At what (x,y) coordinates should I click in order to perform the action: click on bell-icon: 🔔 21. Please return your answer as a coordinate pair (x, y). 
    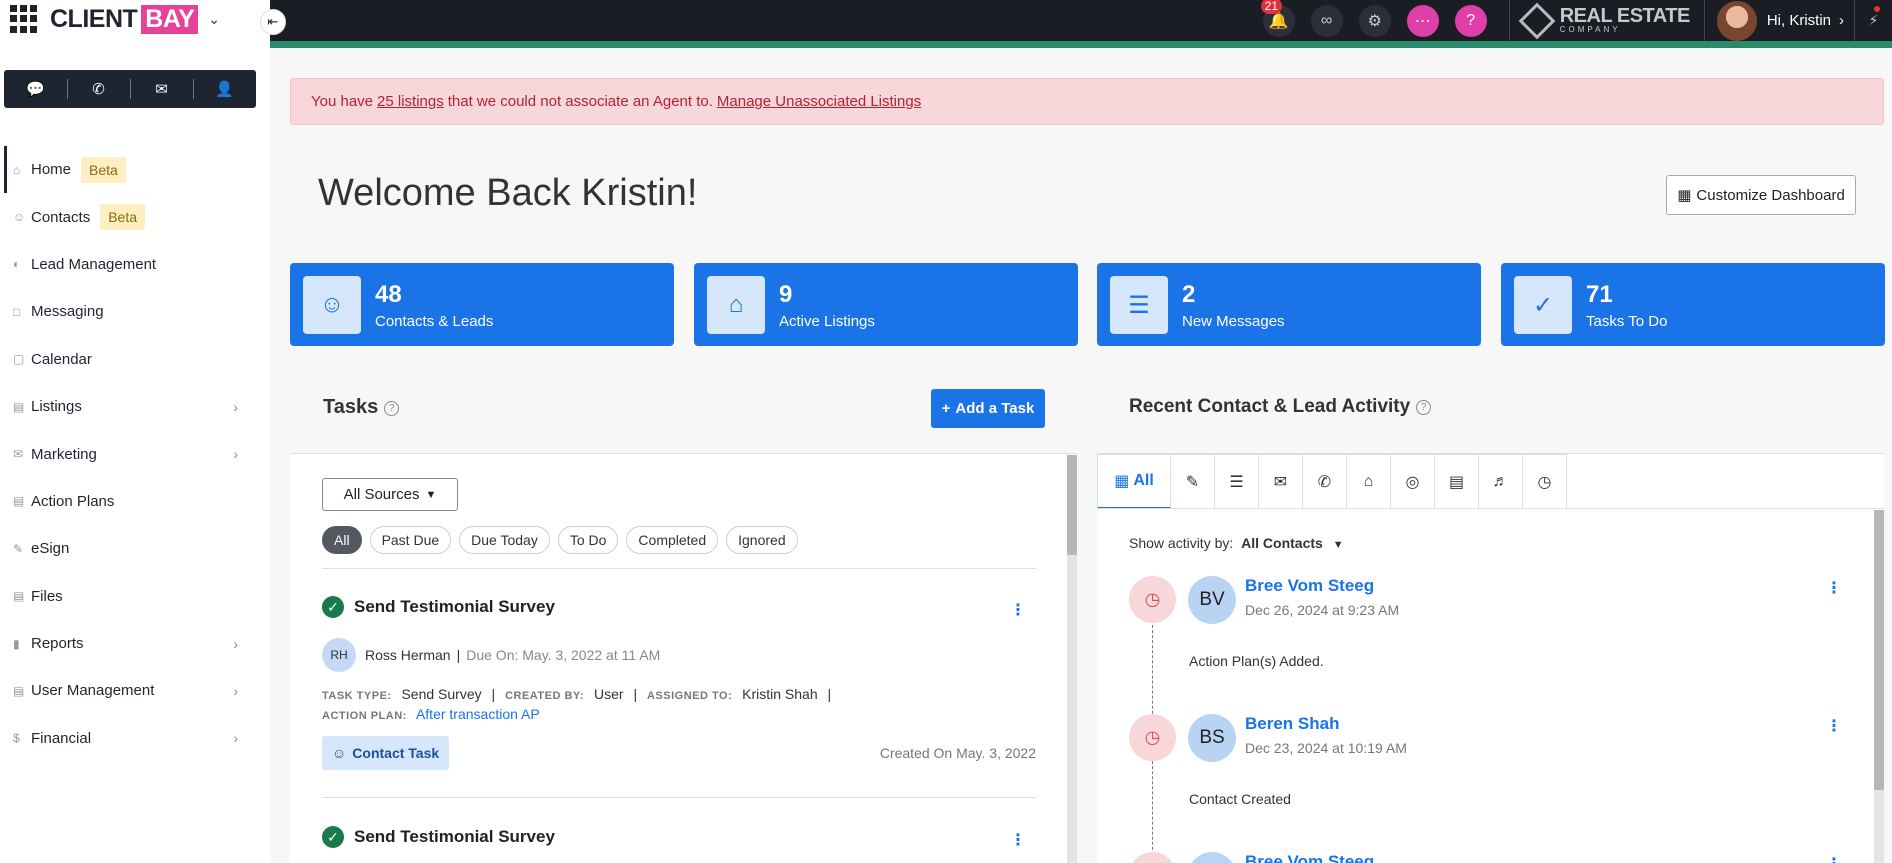
    Looking at the image, I should click on (1277, 18).